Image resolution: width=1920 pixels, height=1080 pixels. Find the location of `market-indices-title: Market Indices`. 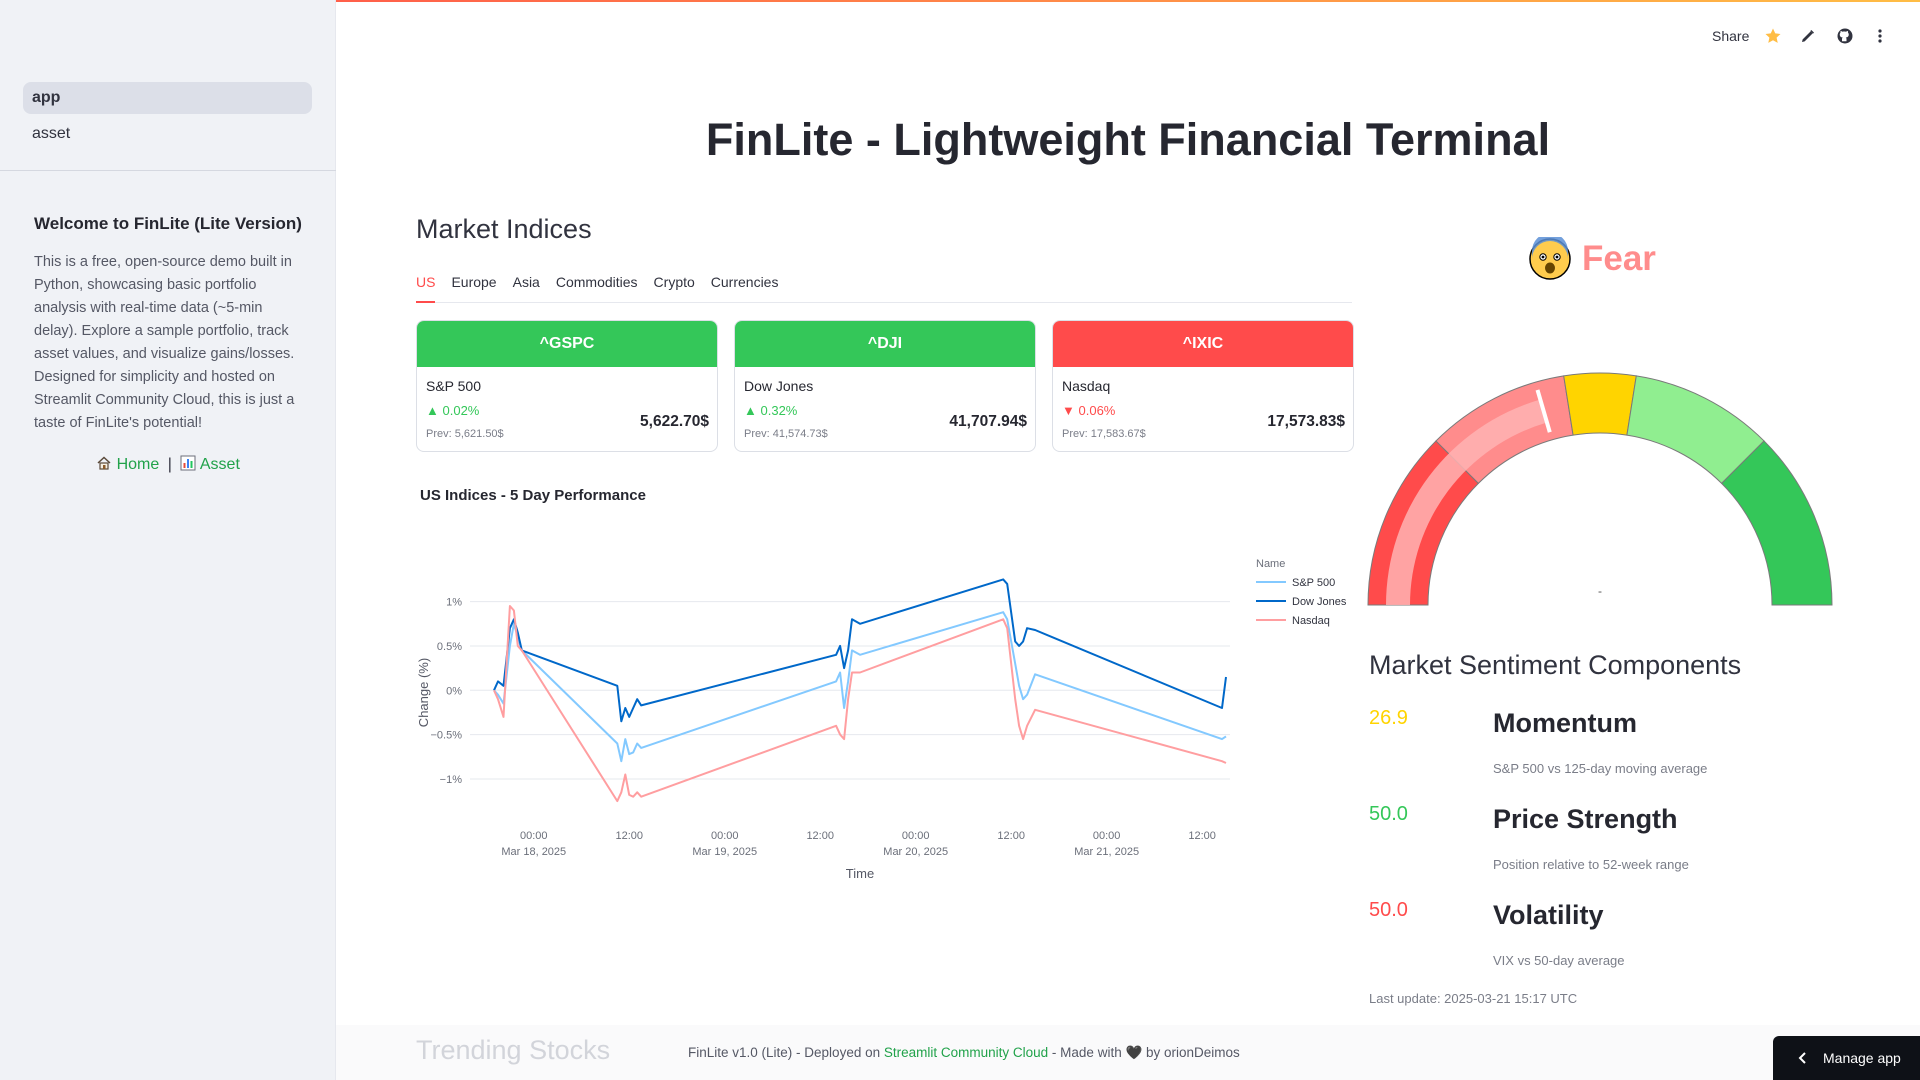

market-indices-title: Market Indices is located at coordinates (504, 229).